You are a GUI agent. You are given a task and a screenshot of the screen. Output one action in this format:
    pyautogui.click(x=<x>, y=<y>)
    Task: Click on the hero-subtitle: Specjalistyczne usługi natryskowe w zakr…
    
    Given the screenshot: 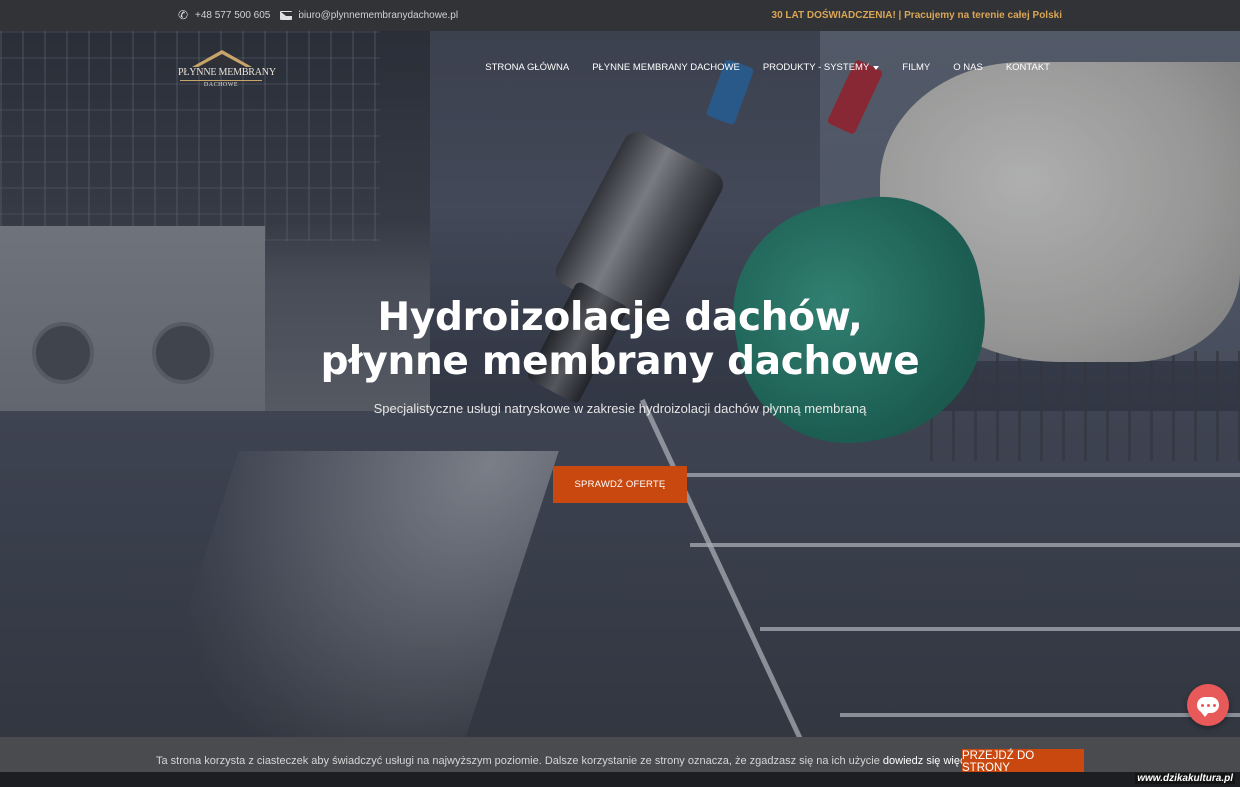 What is the action you would take?
    pyautogui.click(x=620, y=408)
    